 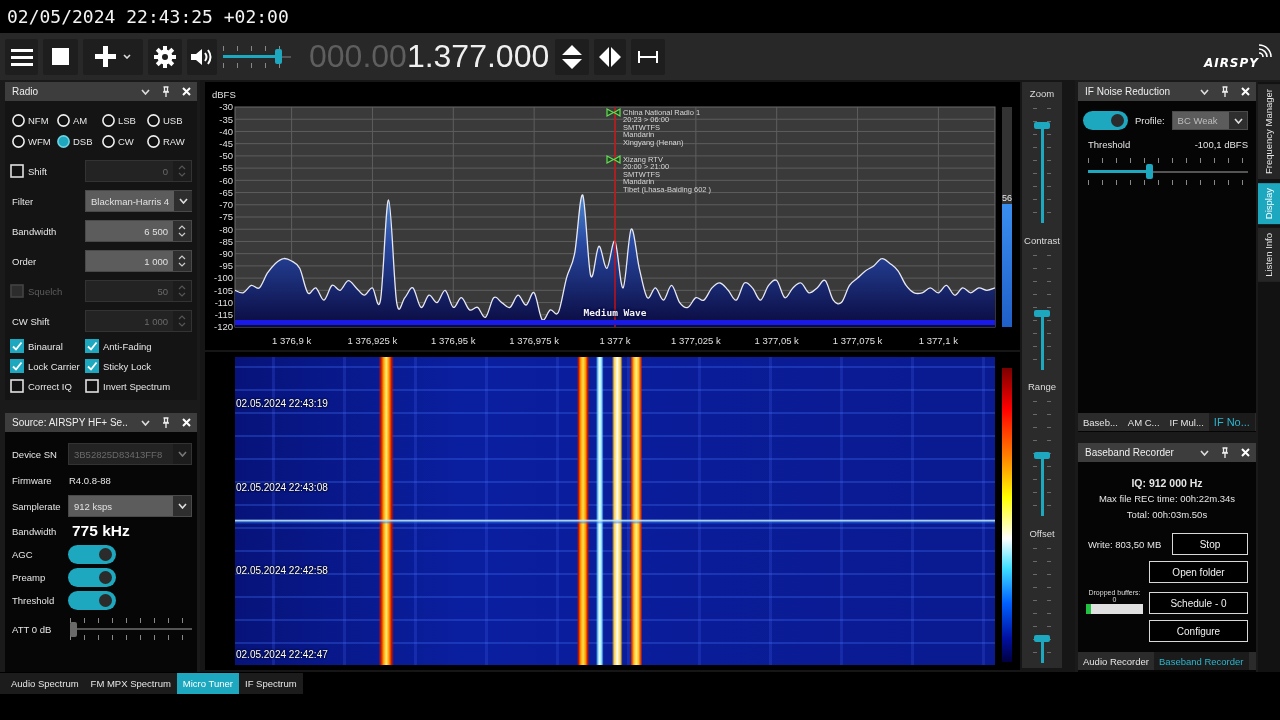 What do you see at coordinates (282, 571) in the screenshot?
I see `timestamp-label: 02.05.2024 22:42:58` at bounding box center [282, 571].